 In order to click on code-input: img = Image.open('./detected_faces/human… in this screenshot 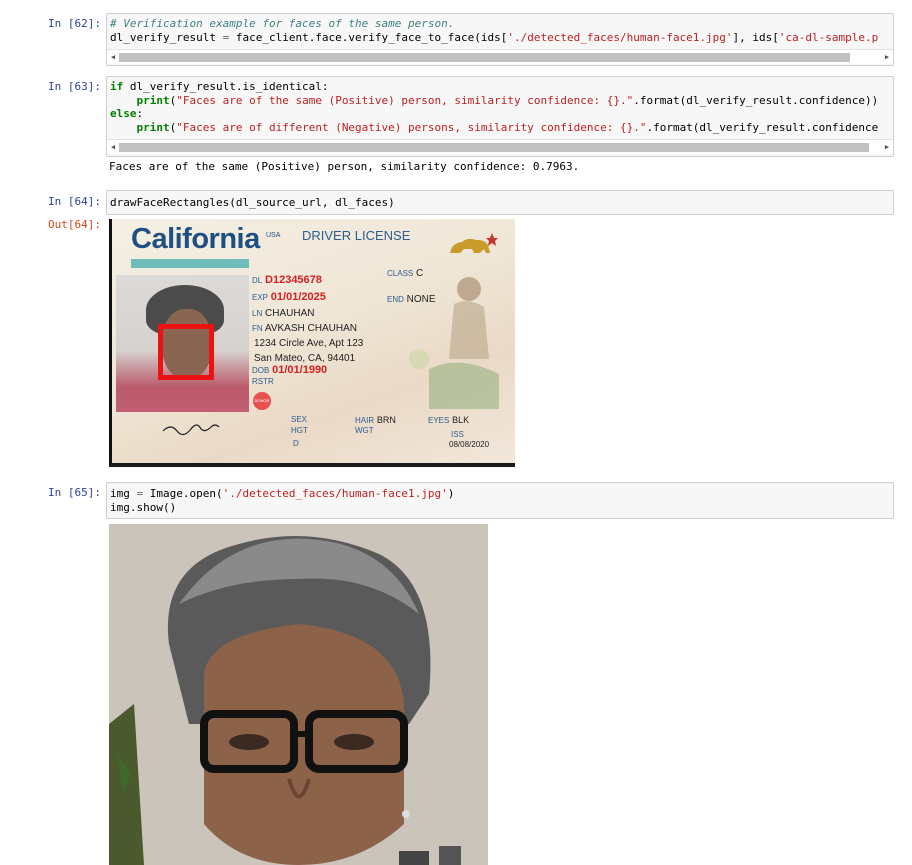, I will do `click(500, 500)`.